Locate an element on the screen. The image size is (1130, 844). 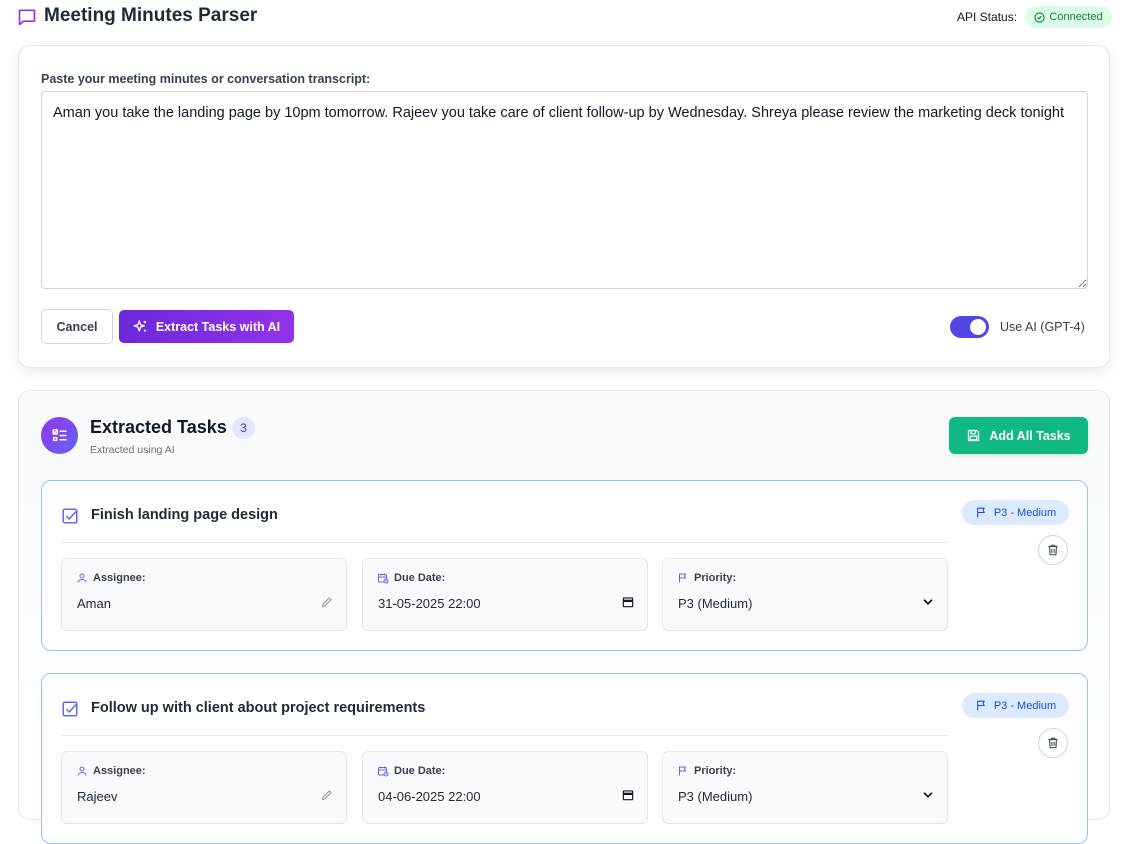
task-list-icon is located at coordinates (59, 435).